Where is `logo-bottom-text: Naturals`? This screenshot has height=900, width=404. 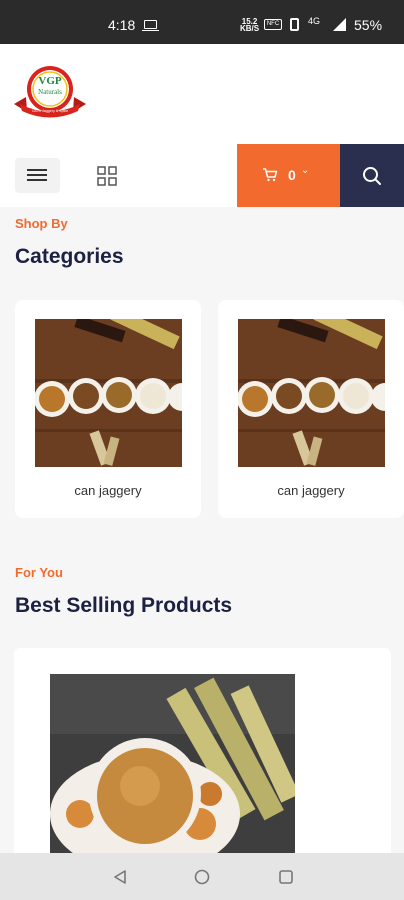
logo-bottom-text: Naturals is located at coordinates (50, 92).